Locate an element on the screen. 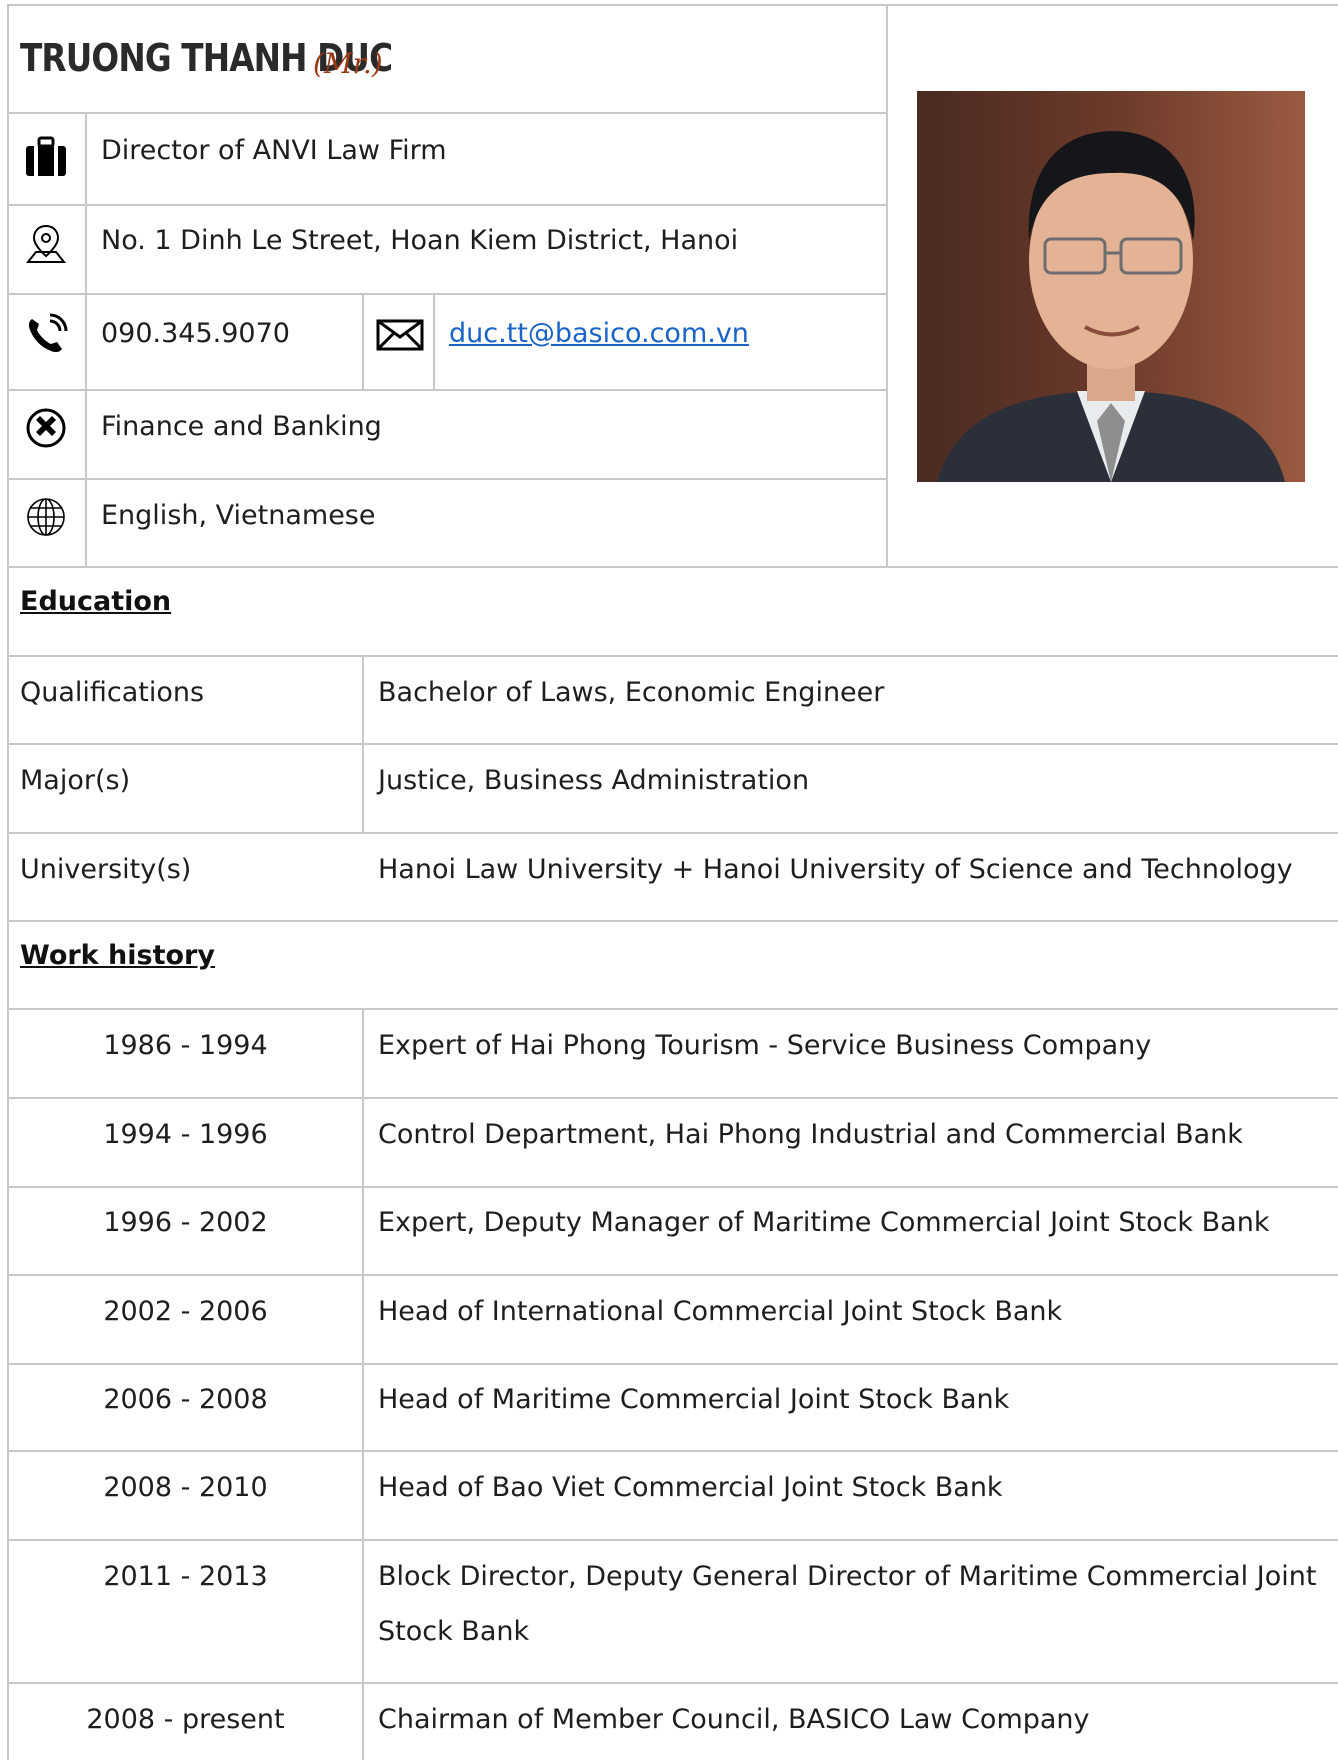 The height and width of the screenshot is (1760, 1338). education-heading: Education is located at coordinates (96, 601).